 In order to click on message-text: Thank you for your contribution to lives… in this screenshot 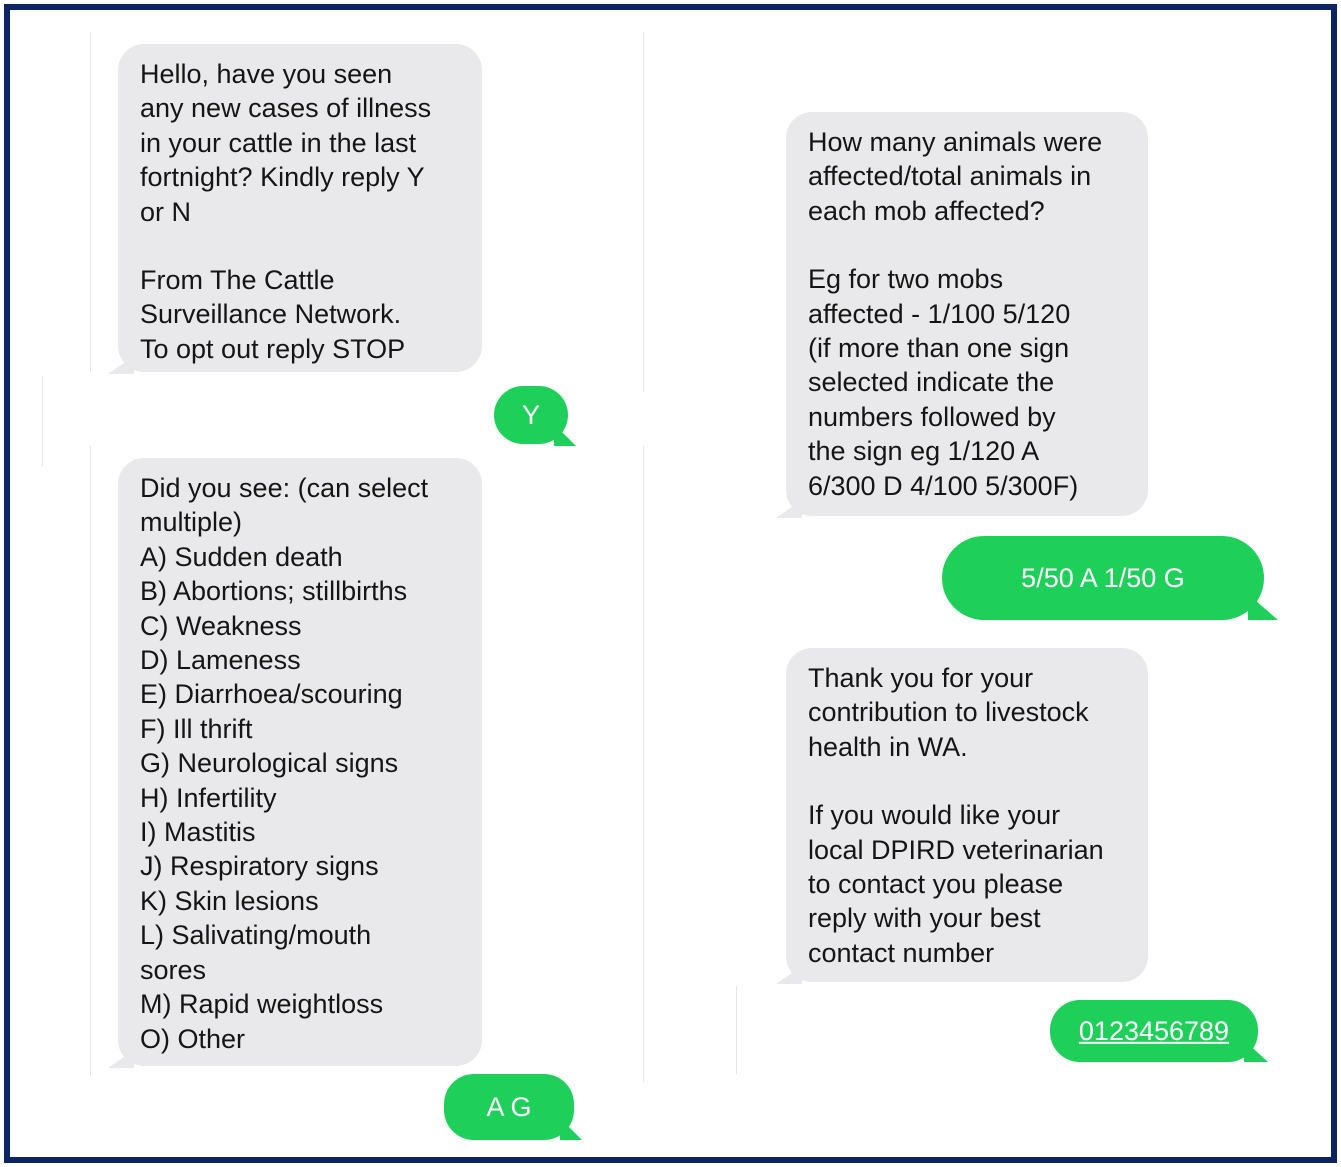, I will do `click(948, 712)`.